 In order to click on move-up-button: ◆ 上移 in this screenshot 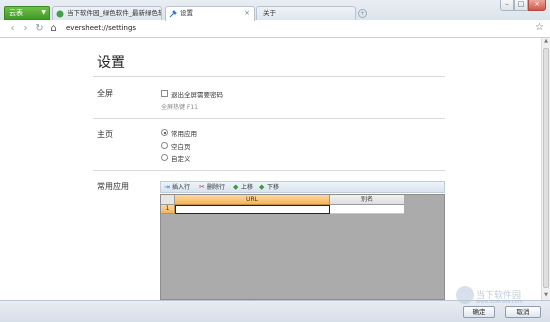, I will do `click(243, 187)`.